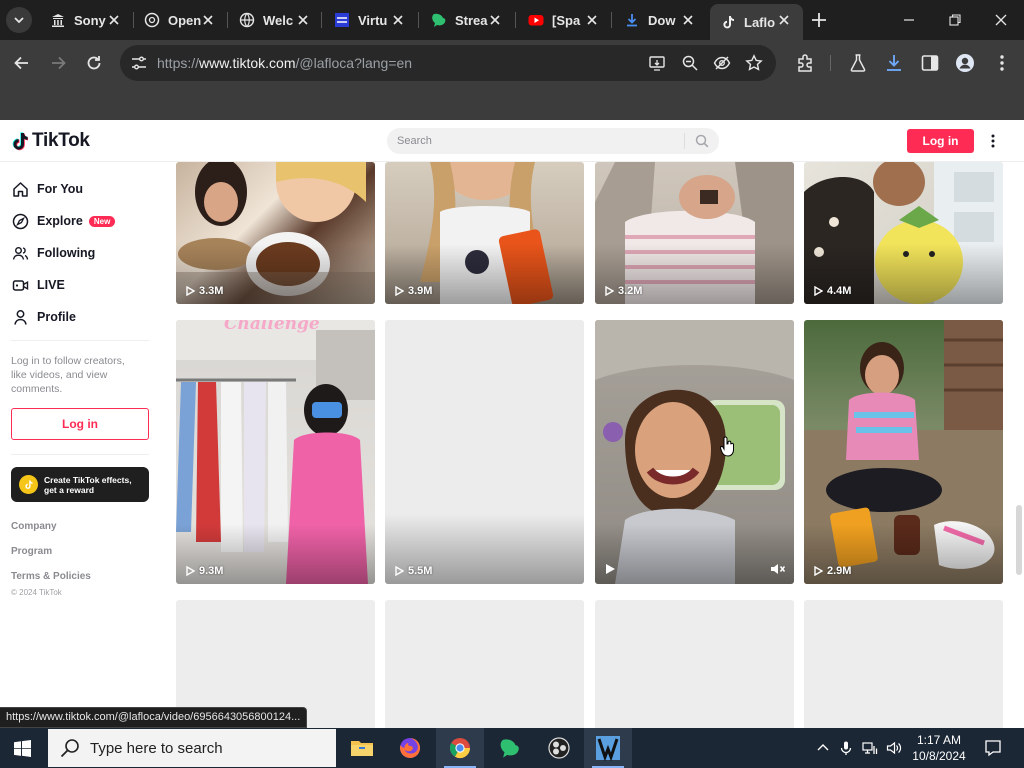  What do you see at coordinates (805, 63) in the screenshot?
I see `extensions-icon` at bounding box center [805, 63].